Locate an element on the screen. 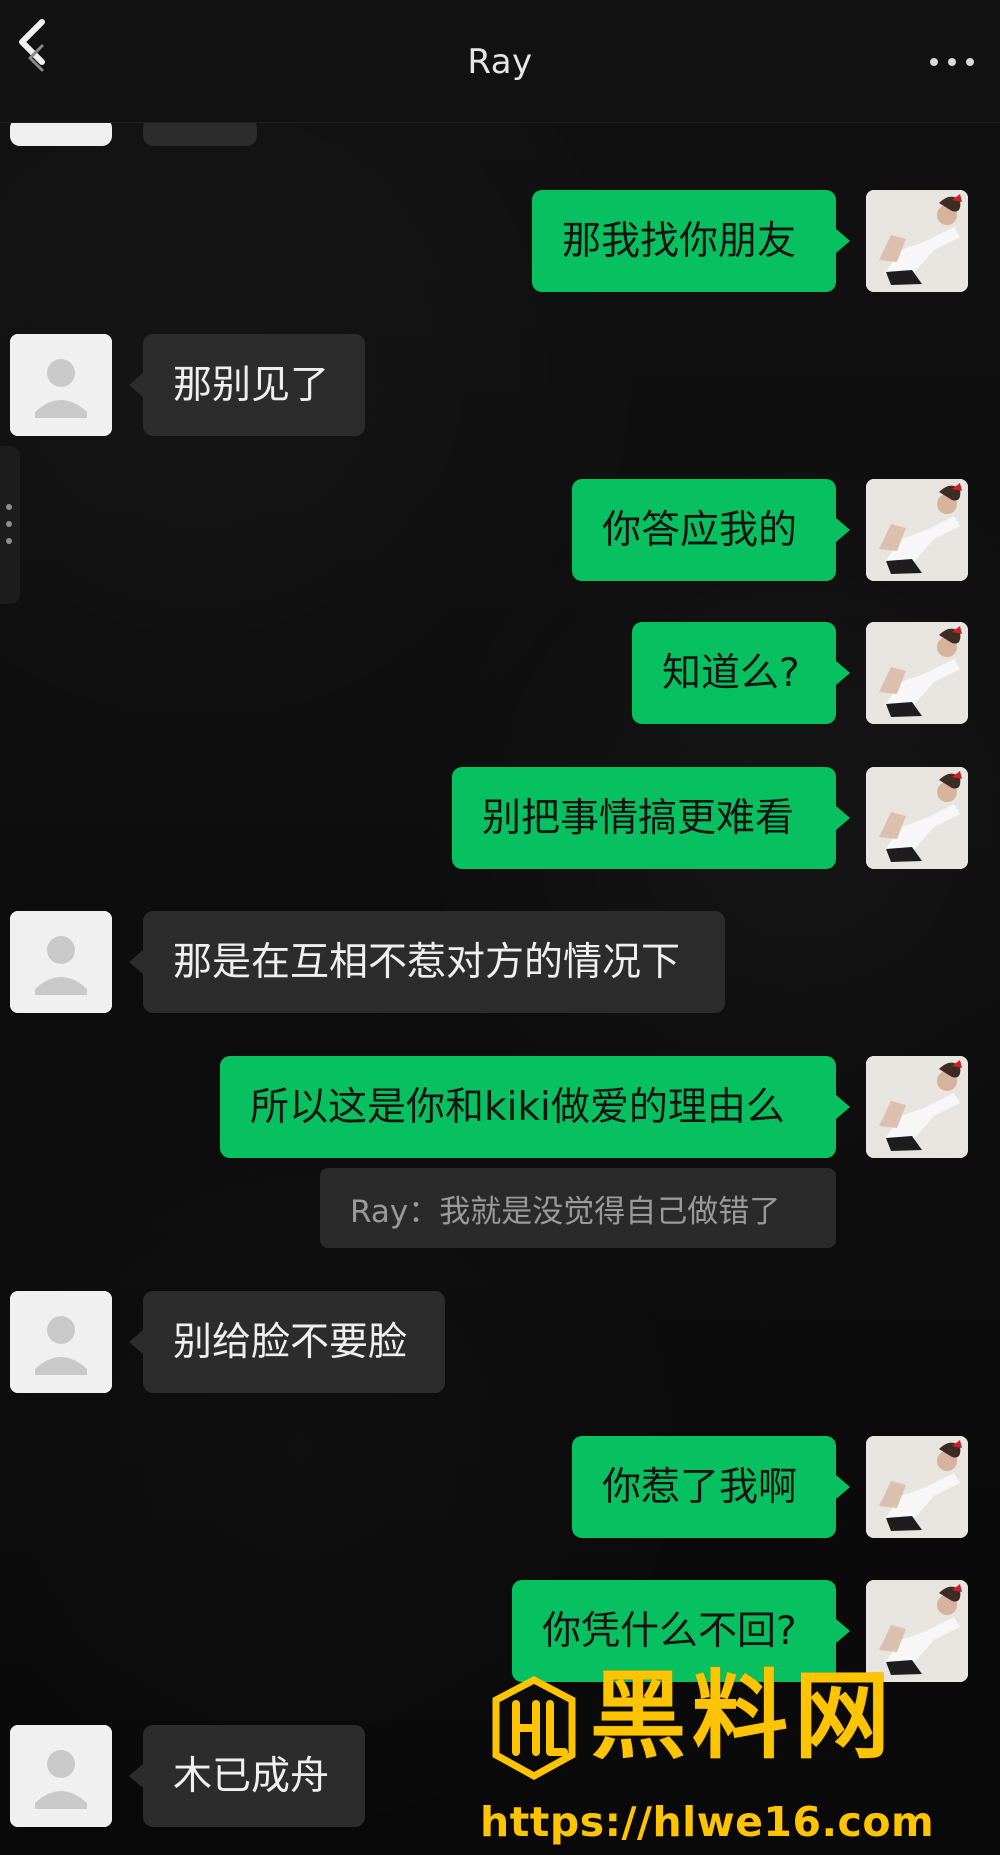 The image size is (1000, 1855). message-bubble-left: 那别见了 is located at coordinates (247, 385).